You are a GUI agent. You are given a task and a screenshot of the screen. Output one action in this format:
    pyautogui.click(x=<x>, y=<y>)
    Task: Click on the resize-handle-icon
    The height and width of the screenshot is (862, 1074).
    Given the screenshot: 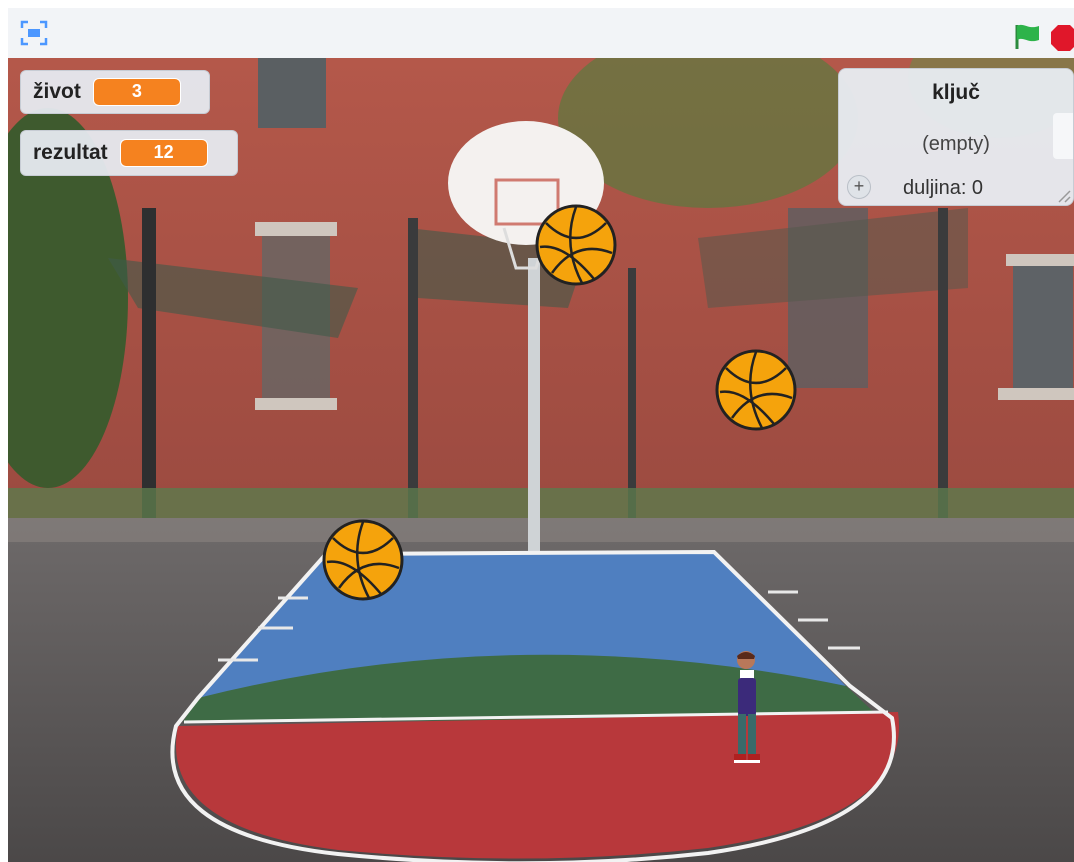 What is the action you would take?
    pyautogui.click(x=1063, y=195)
    